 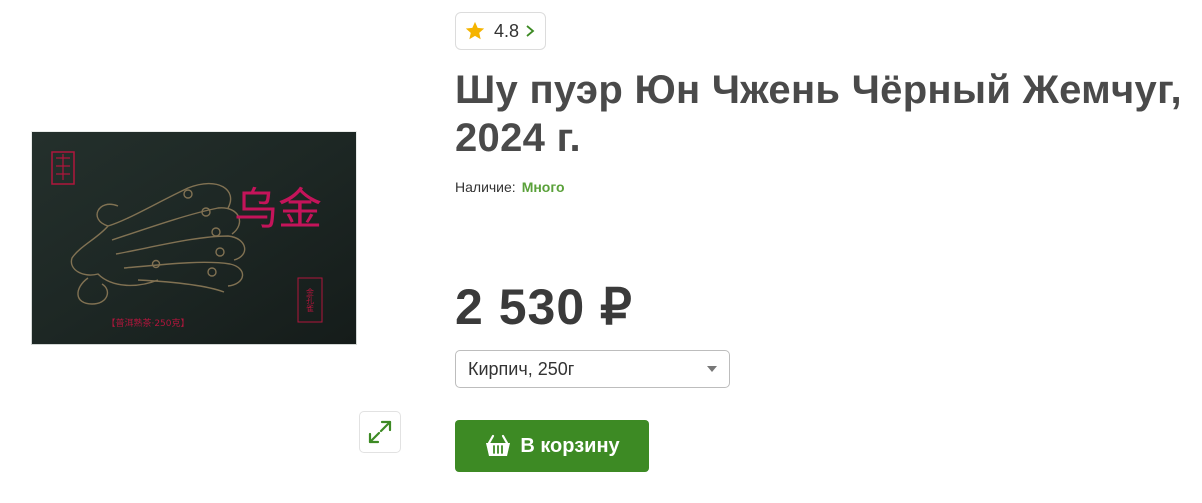 What do you see at coordinates (147, 323) in the screenshot?
I see `svg-text: 【普洱熟茶·250克】` at bounding box center [147, 323].